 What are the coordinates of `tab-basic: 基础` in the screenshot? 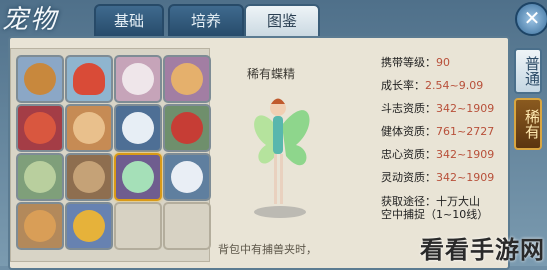 It's located at (129, 21).